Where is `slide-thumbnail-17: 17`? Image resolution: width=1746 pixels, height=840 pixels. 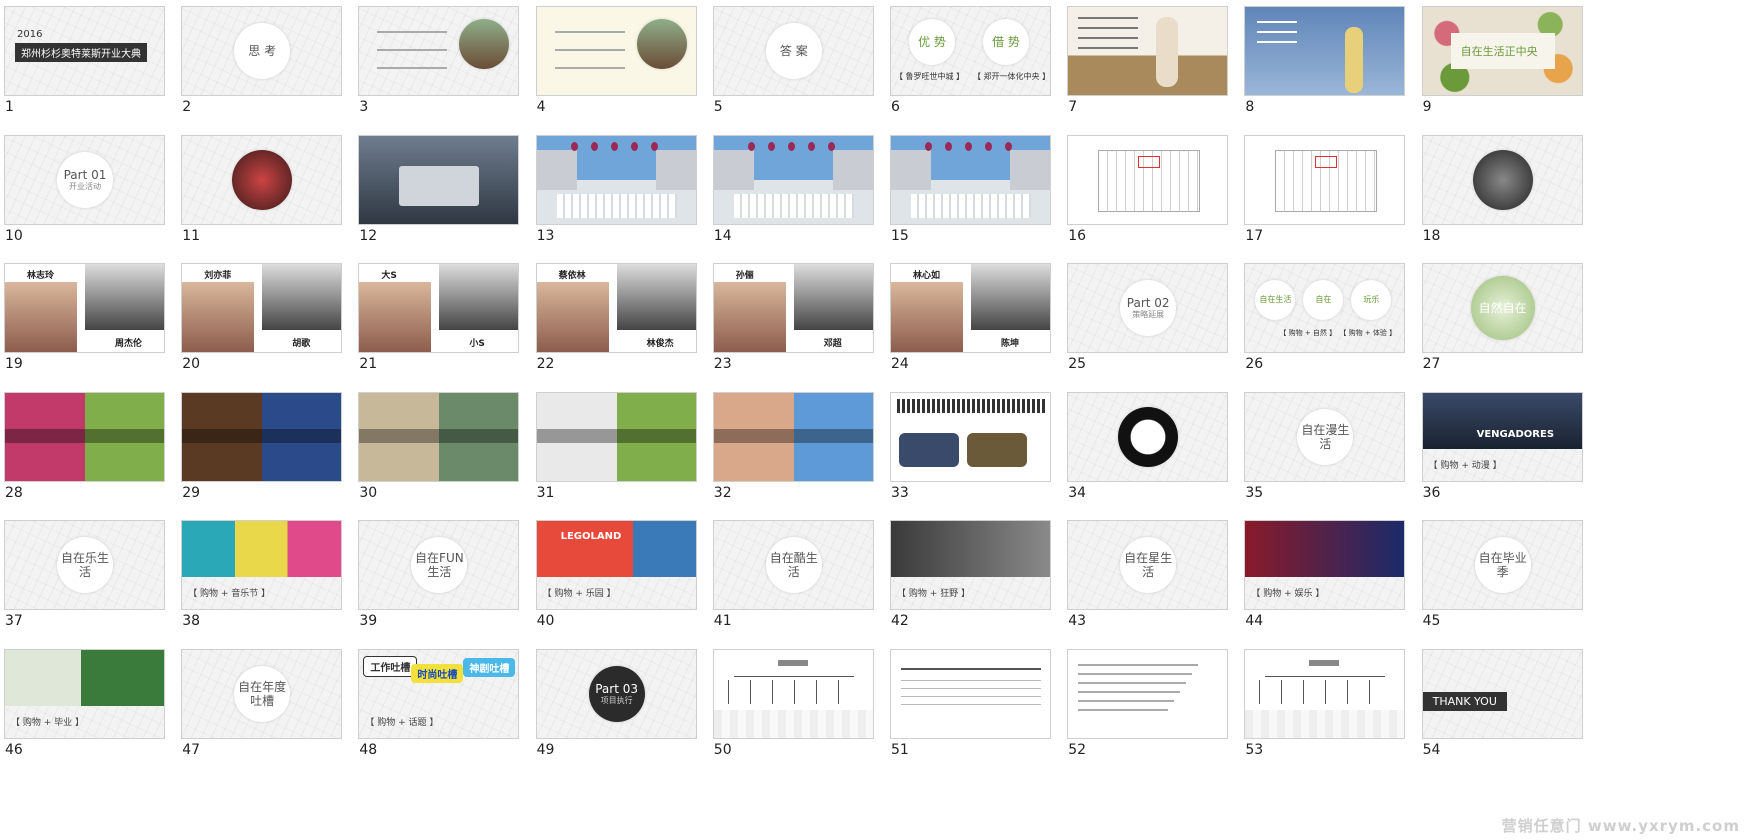
slide-thumbnail-17: 17 is located at coordinates (1323, 186).